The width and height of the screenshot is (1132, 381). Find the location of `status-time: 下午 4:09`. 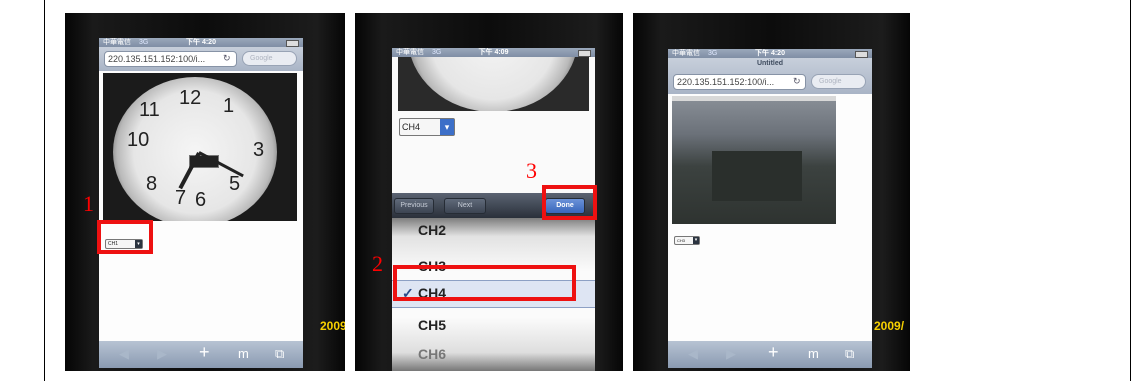

status-time: 下午 4:09 is located at coordinates (493, 52).